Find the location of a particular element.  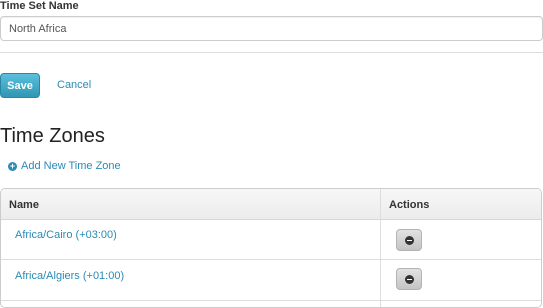

column-header-actions: Actions is located at coordinates (409, 205).